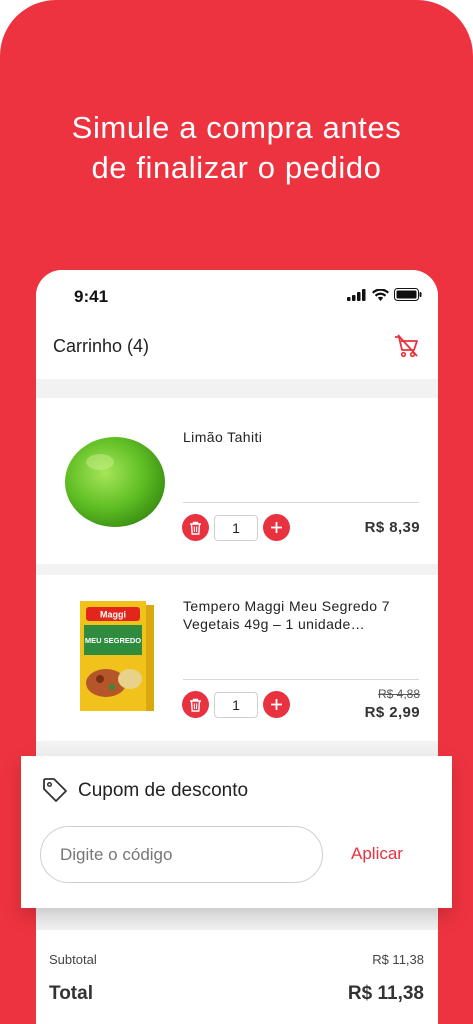 This screenshot has height=1024, width=473. I want to click on status-time: 9:41, so click(91, 296).